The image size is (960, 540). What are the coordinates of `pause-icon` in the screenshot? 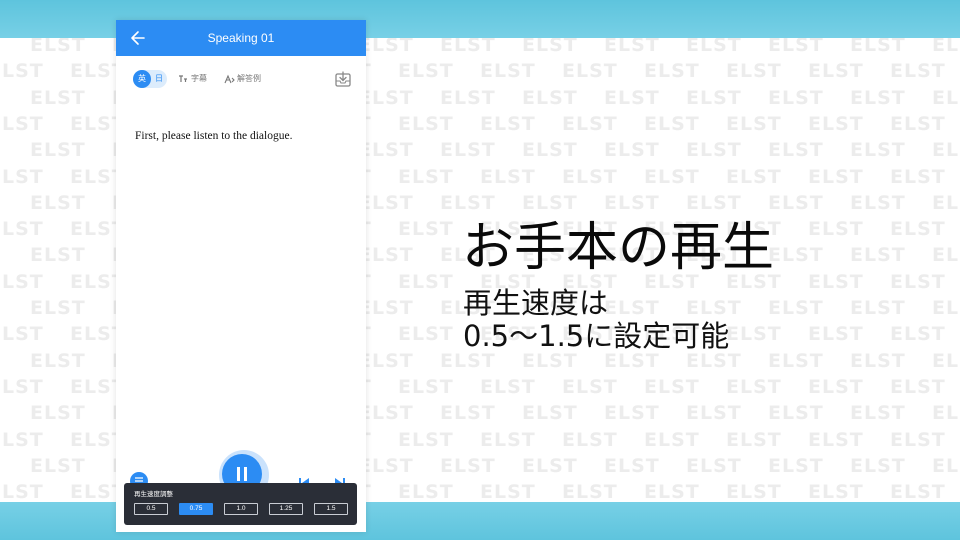 It's located at (238, 474).